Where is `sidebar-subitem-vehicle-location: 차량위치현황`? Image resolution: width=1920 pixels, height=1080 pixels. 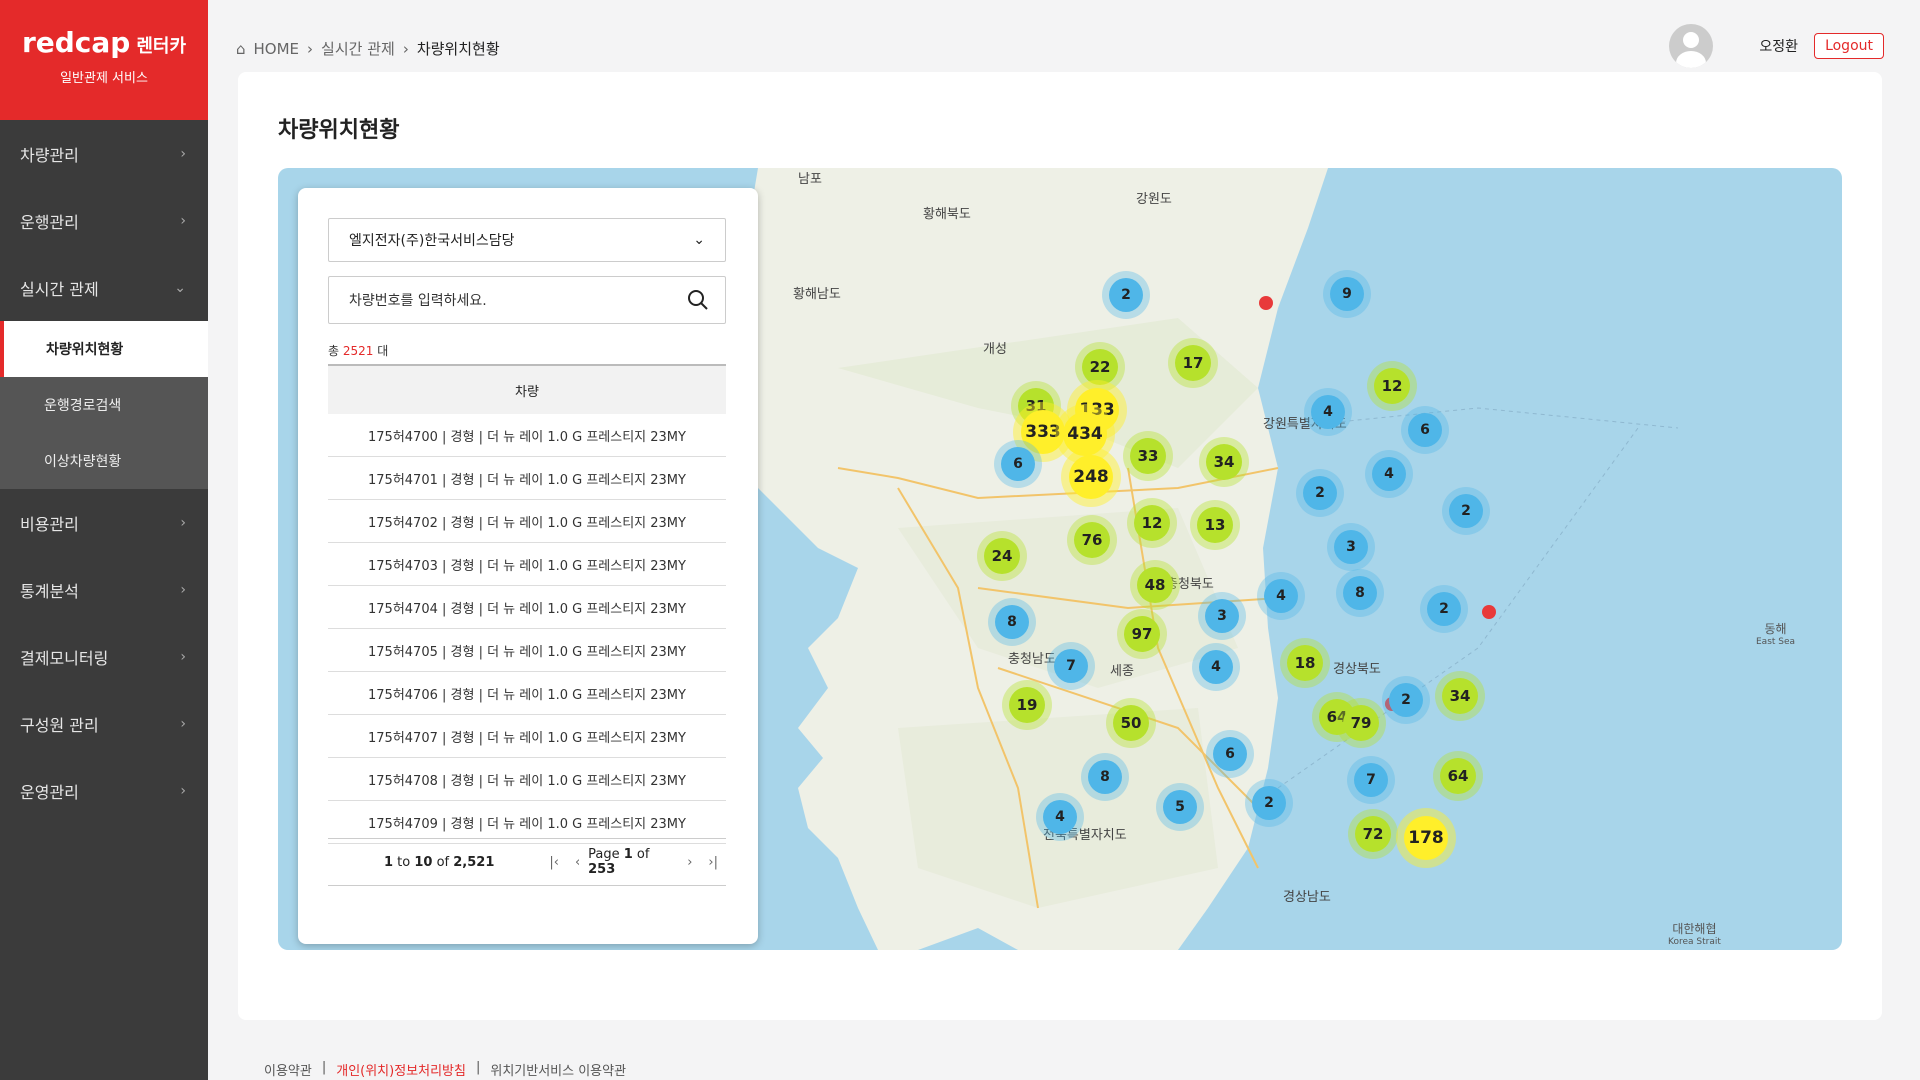 sidebar-subitem-vehicle-location: 차량위치현황 is located at coordinates (104, 349).